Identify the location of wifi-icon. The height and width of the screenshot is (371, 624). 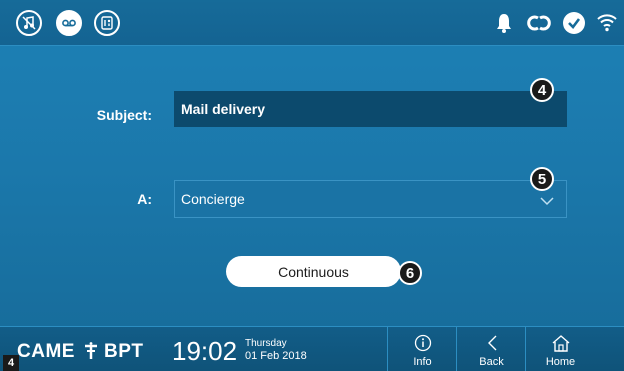
(607, 24).